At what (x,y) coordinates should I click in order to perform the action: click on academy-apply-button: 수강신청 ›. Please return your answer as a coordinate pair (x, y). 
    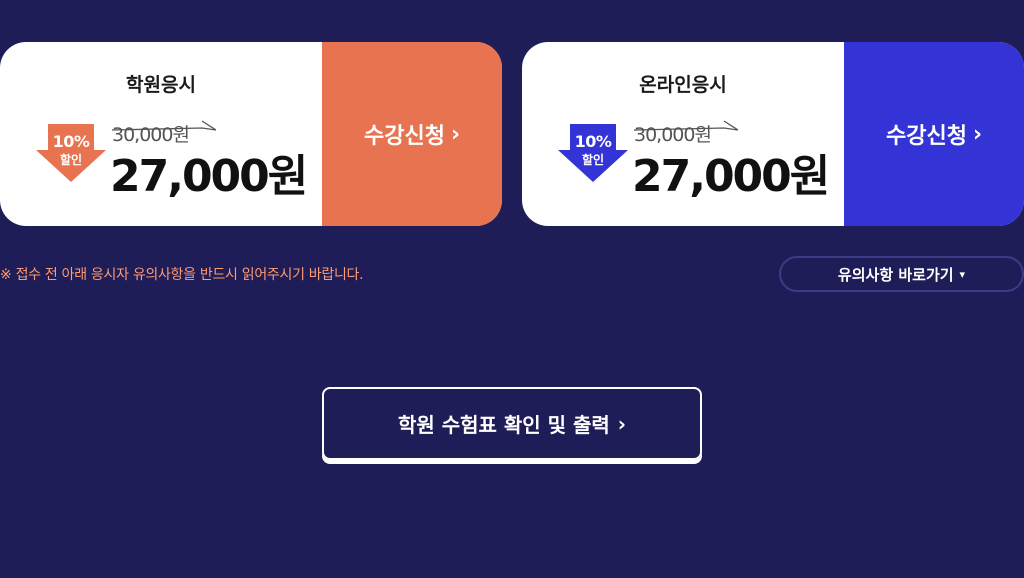
    Looking at the image, I should click on (412, 134).